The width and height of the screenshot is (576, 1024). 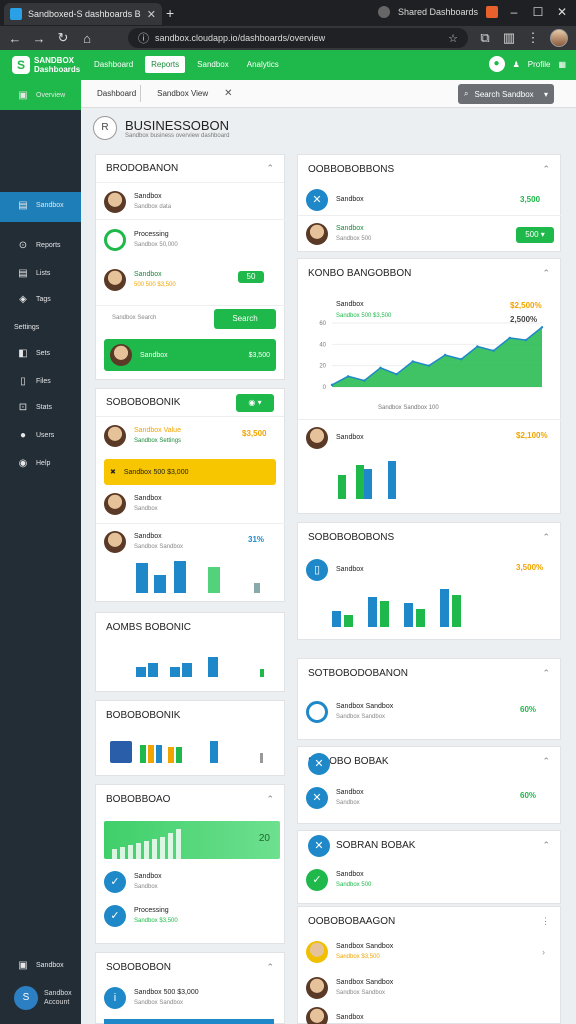 What do you see at coordinates (141, 240) in the screenshot?
I see `list-item: Processing Sandbox 50,000` at bounding box center [141, 240].